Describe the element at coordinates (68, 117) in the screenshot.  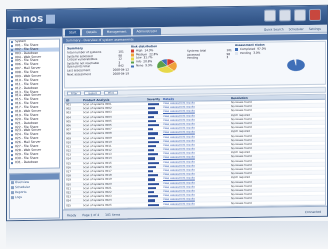
I see `row-id: 004` at that location.